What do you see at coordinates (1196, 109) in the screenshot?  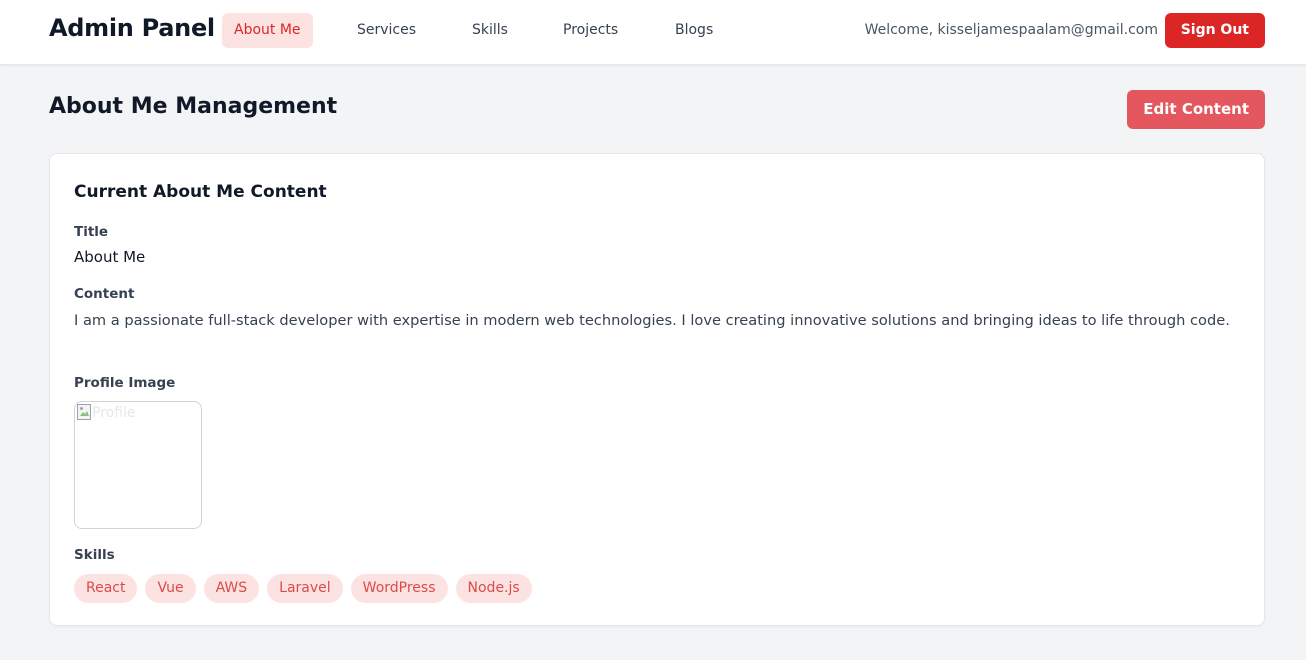 I see `edit-content-button: Edit Content` at bounding box center [1196, 109].